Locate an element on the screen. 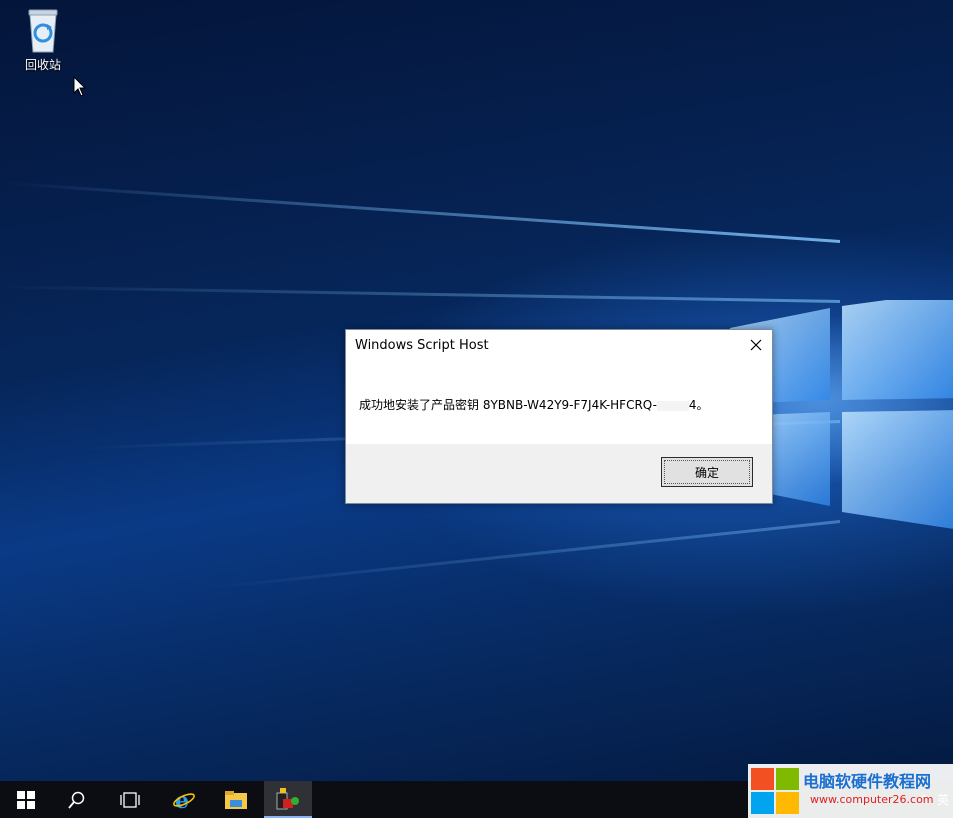  dialog-message: 成功地安装了产品密钥 8YBNB-W42Y9-F7J4K-HFCRQ- 4。 is located at coordinates (534, 404).